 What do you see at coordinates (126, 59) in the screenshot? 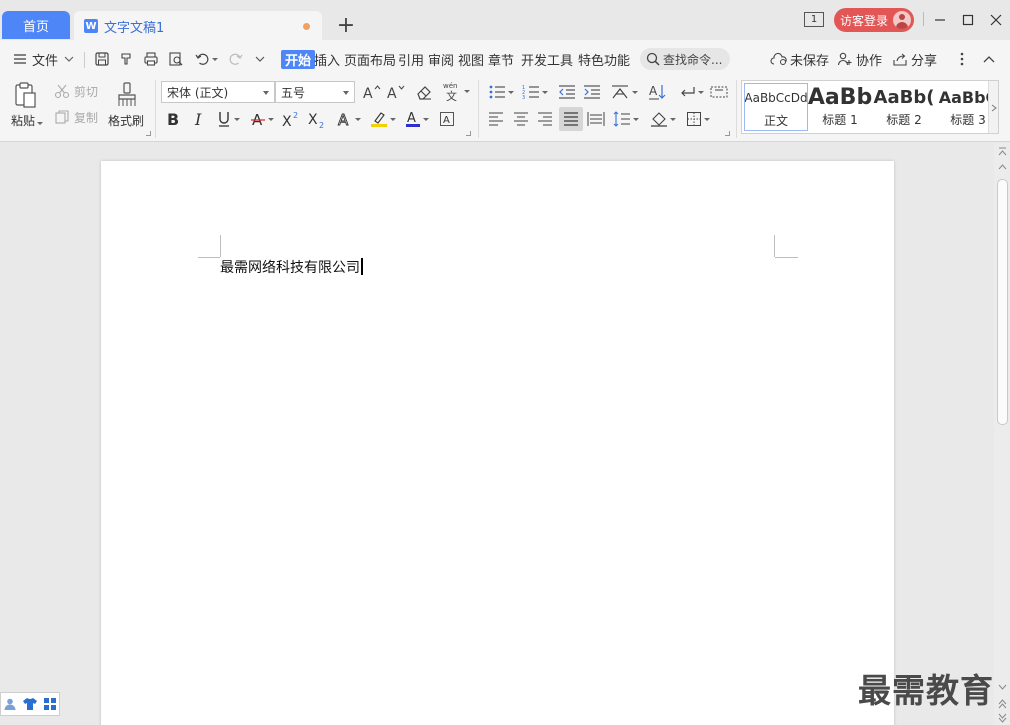
I see `format-brush-quick-button` at bounding box center [126, 59].